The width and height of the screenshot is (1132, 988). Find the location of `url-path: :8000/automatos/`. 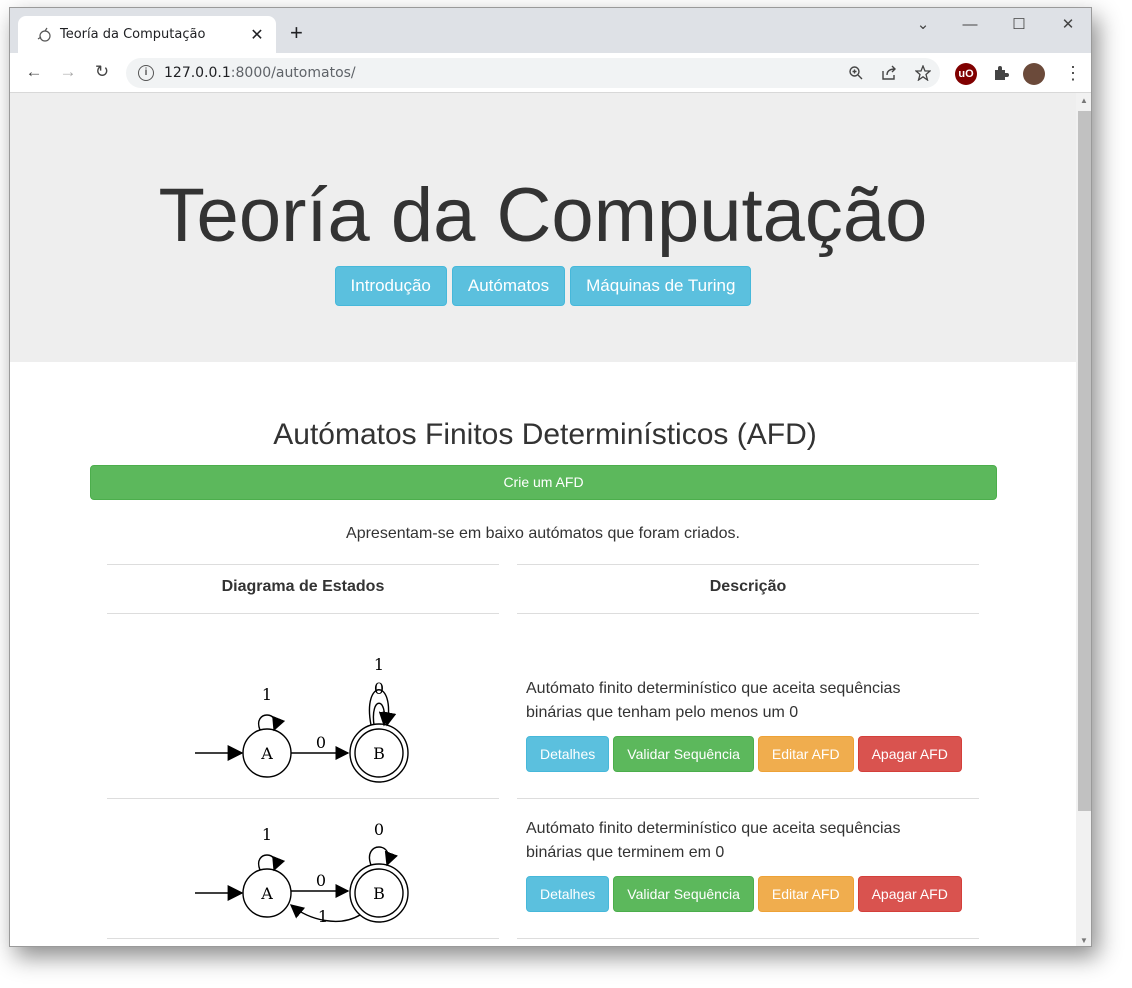

url-path: :8000/automatos/ is located at coordinates (293, 73).